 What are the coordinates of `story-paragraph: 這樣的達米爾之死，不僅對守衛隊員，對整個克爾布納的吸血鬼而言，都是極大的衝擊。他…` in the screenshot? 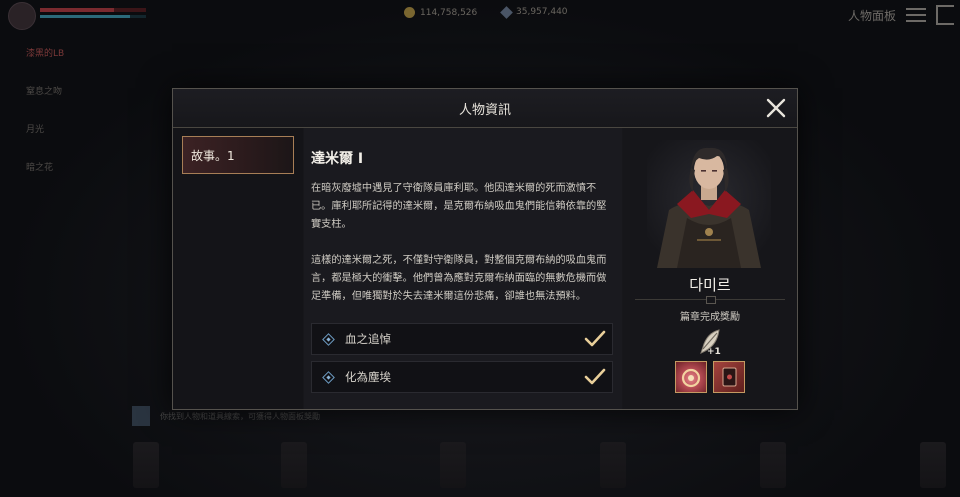 It's located at (459, 278).